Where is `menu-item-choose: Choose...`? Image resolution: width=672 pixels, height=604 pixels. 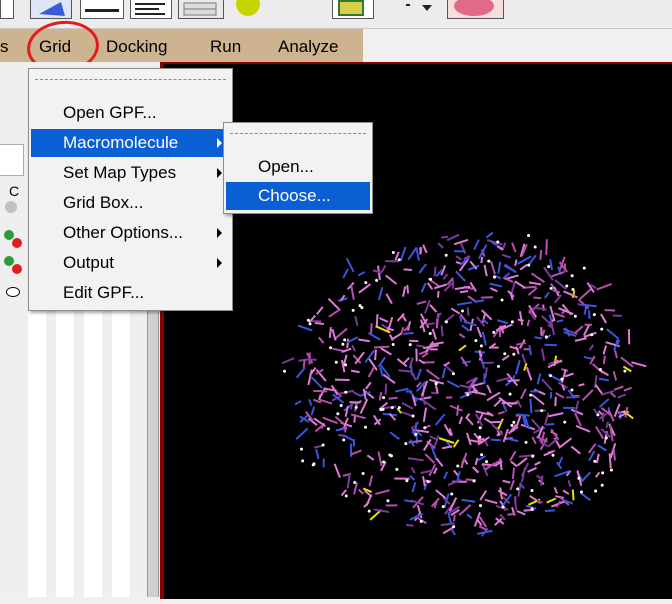
menu-item-choose: Choose... is located at coordinates (298, 196).